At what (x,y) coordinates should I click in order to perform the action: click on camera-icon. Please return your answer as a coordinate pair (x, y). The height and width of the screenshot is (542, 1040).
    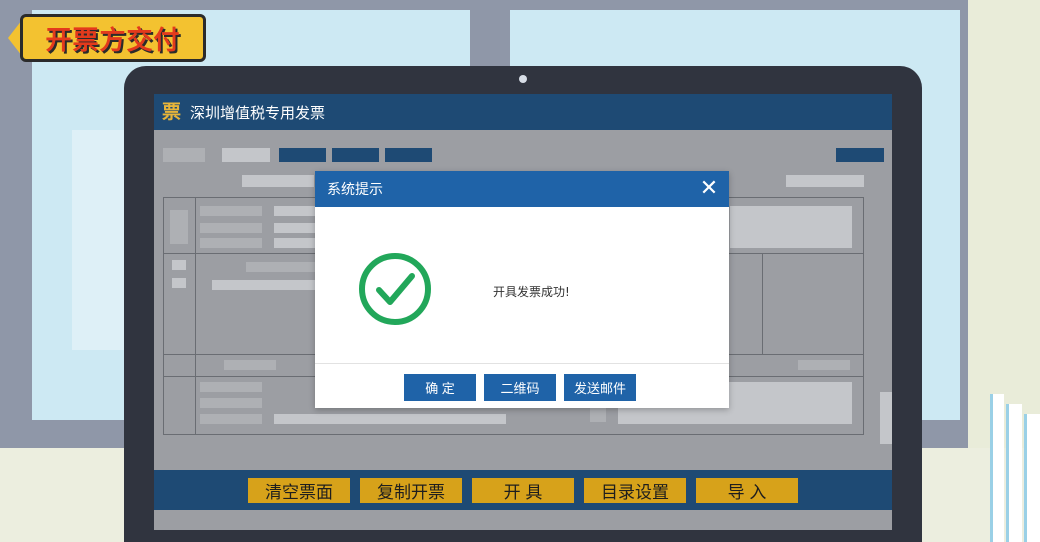
    Looking at the image, I should click on (523, 79).